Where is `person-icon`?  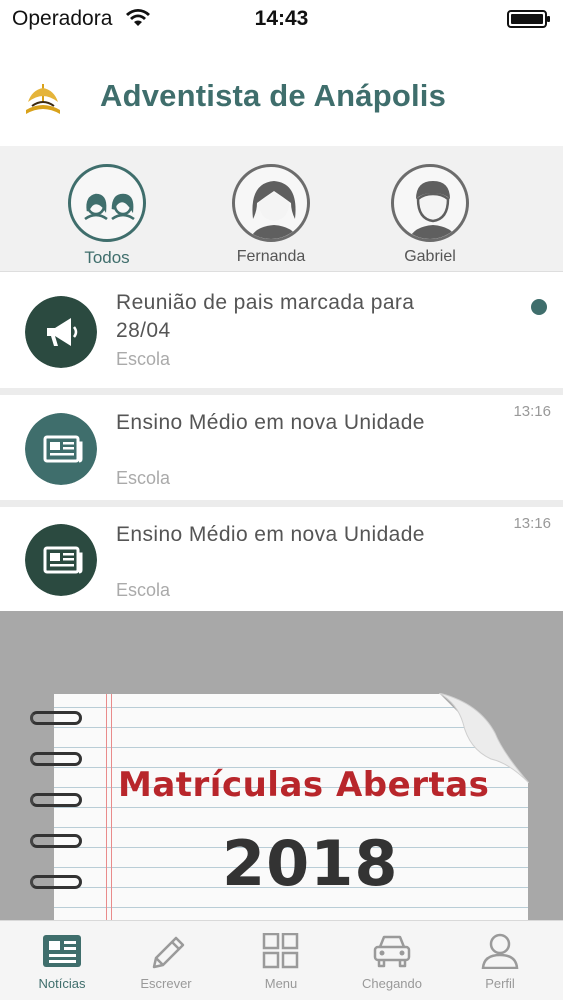
person-icon is located at coordinates (500, 951).